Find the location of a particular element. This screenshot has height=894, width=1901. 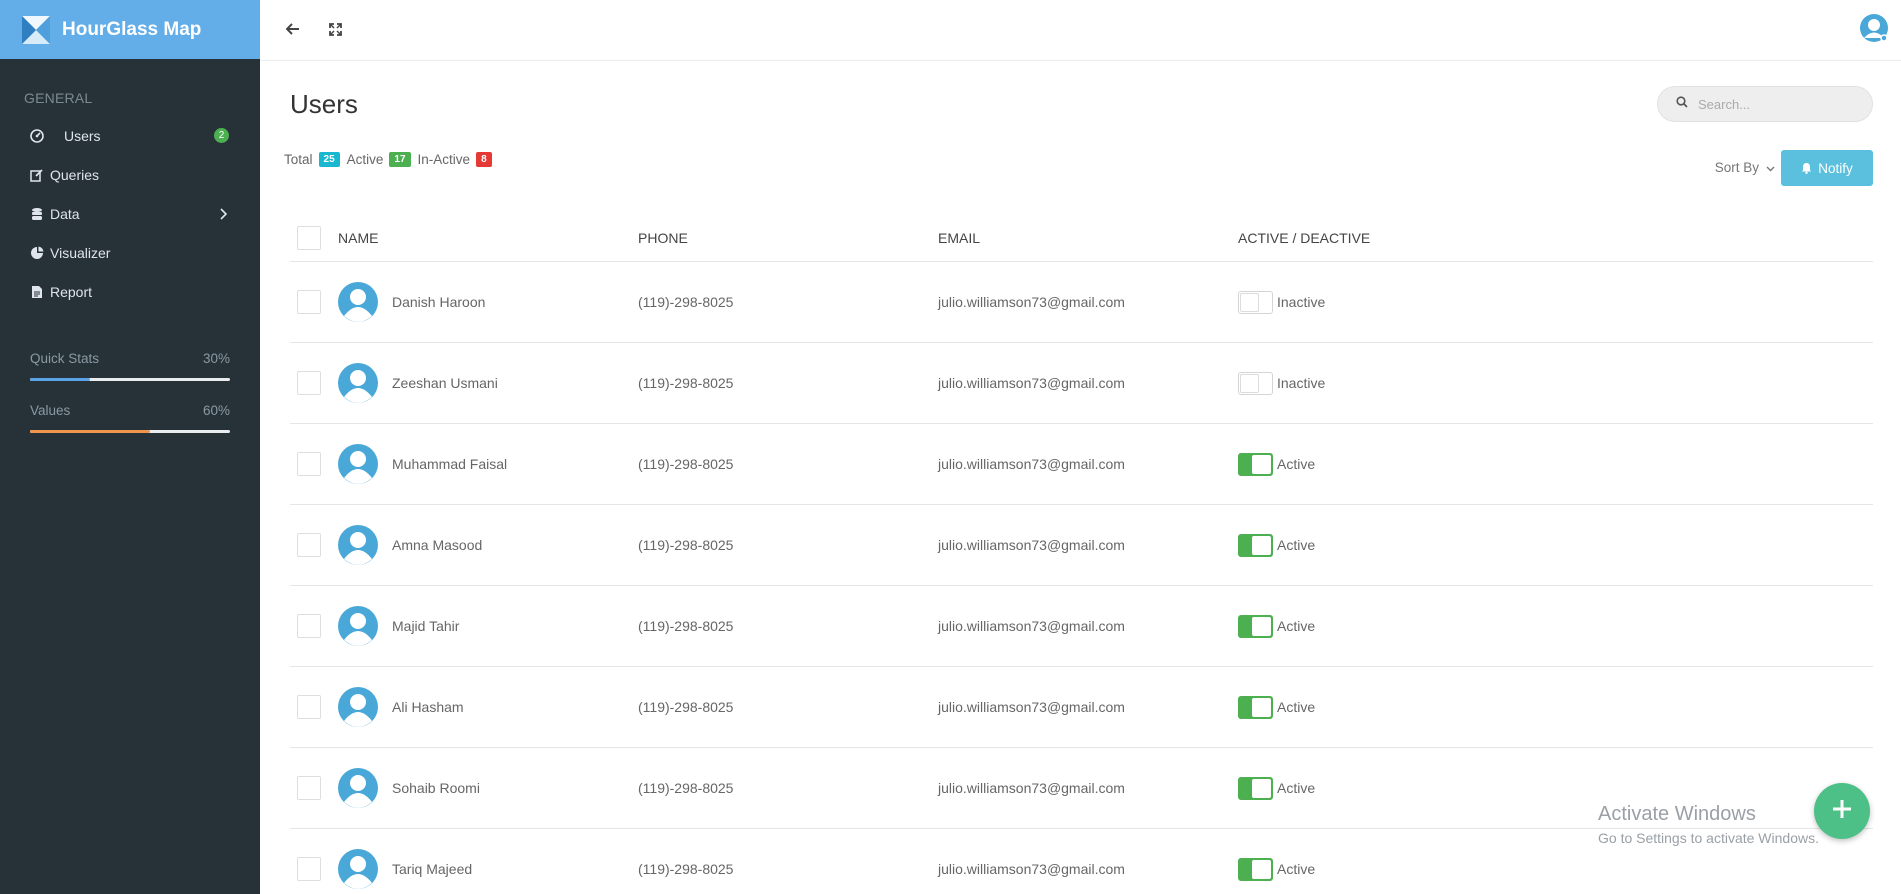

notify-label: Notify is located at coordinates (1835, 168).